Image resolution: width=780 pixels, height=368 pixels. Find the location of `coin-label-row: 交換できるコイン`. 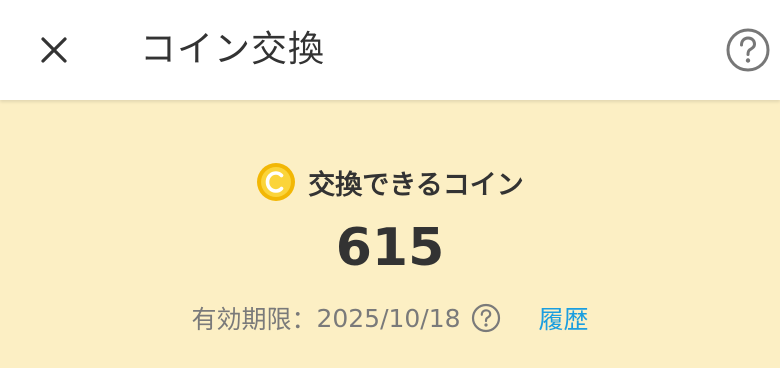

coin-label-row: 交換できるコイン is located at coordinates (390, 182).